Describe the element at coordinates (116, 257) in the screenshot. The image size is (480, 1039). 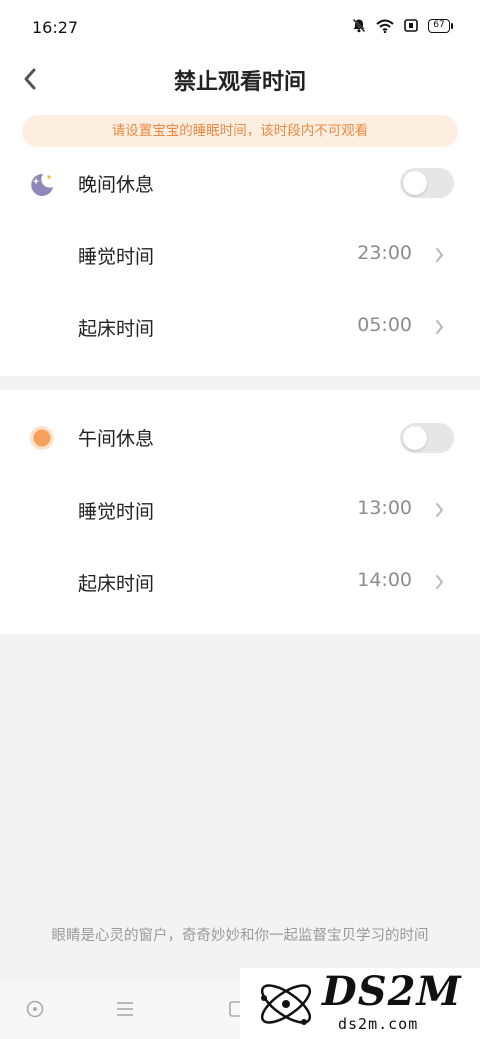
I see `night-sleep-label: 睡觉时间` at that location.